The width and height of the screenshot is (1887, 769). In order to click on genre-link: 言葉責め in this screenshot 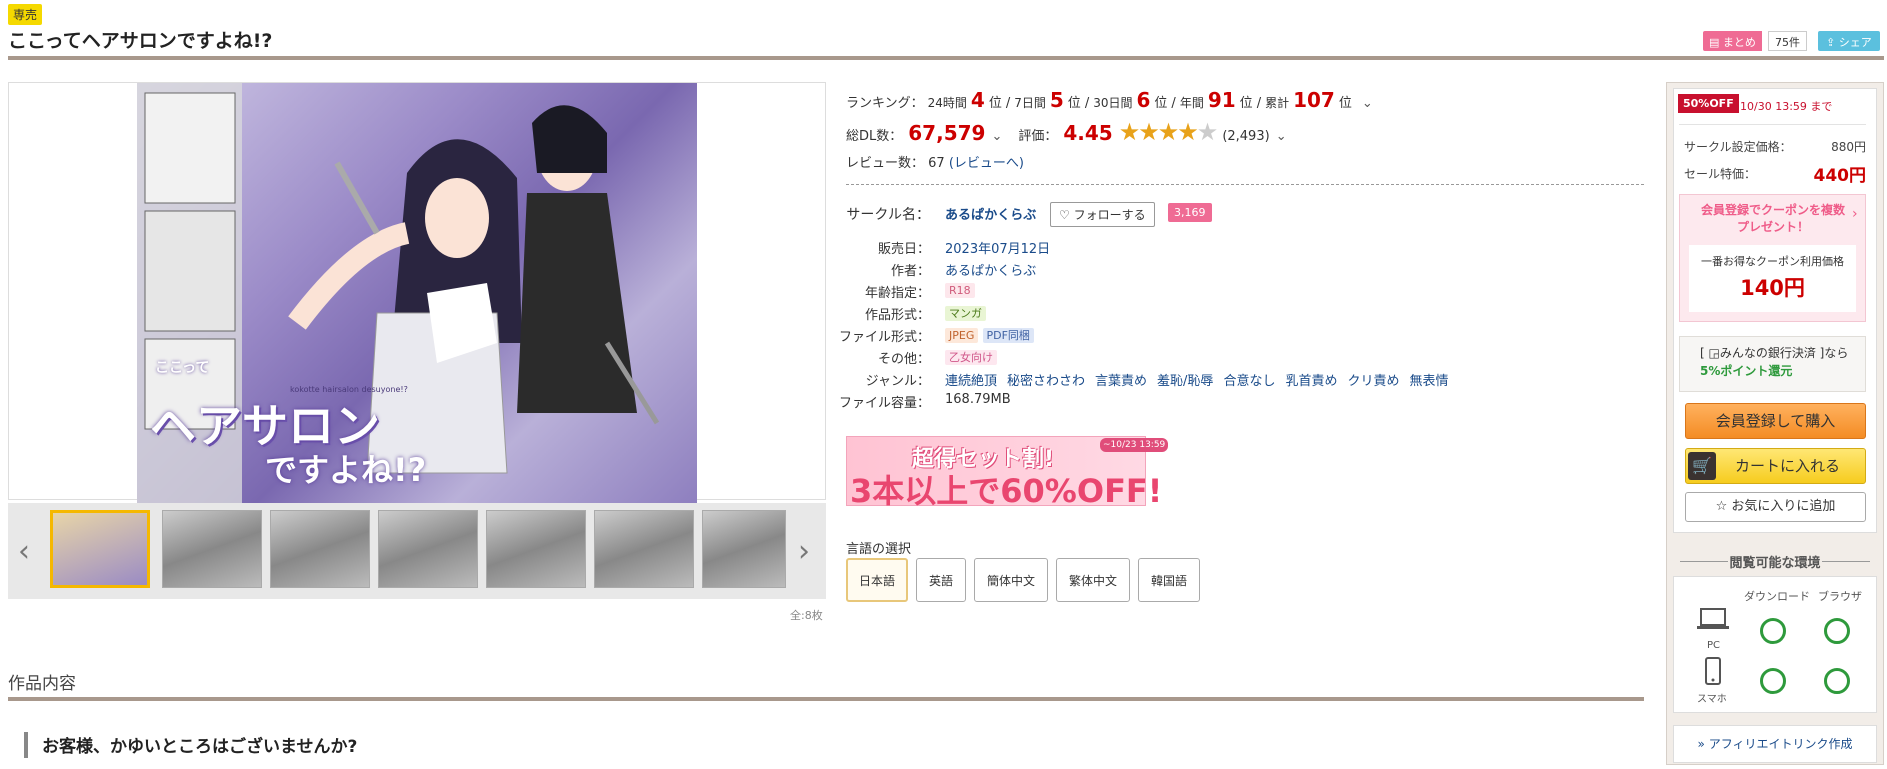, I will do `click(1121, 379)`.